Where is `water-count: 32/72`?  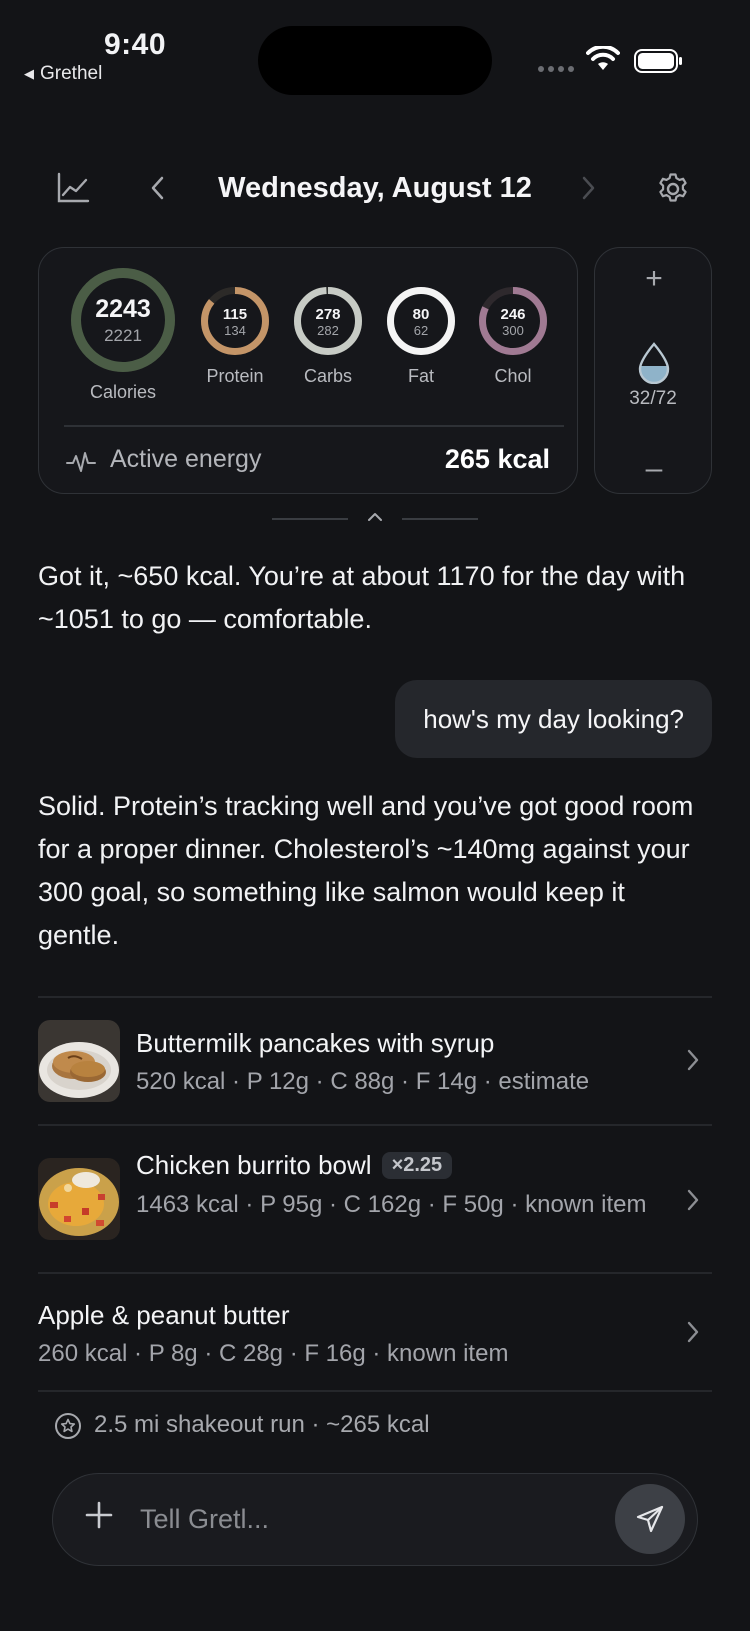 water-count: 32/72 is located at coordinates (653, 398).